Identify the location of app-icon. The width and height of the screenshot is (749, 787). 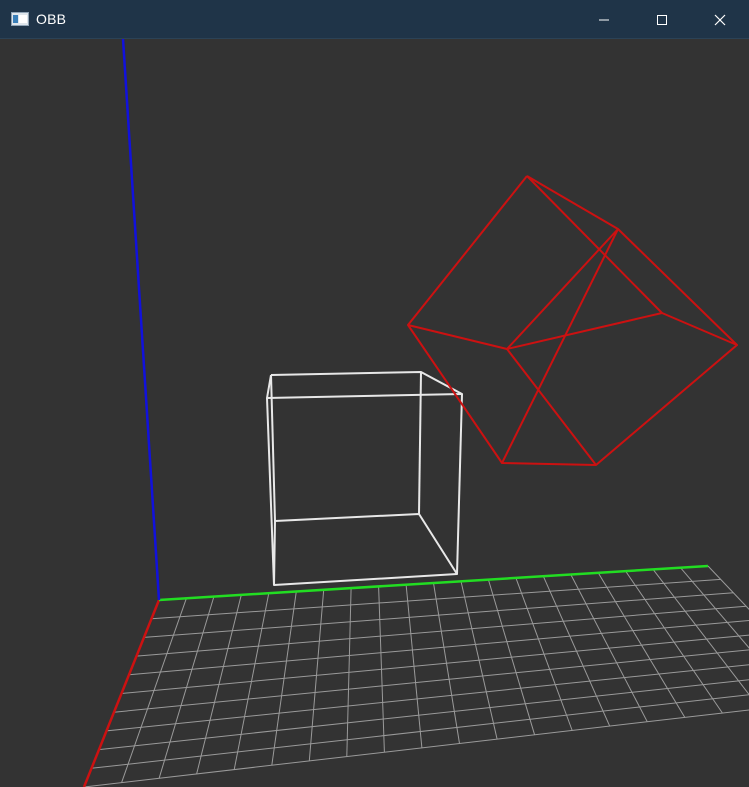
(20, 19).